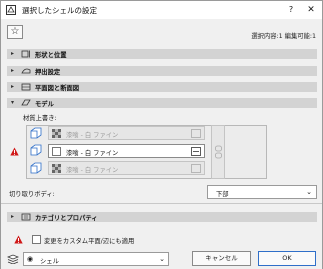 This screenshot has width=323, height=269. I want to click on material-override-label: 材質上書き:, so click(40, 118).